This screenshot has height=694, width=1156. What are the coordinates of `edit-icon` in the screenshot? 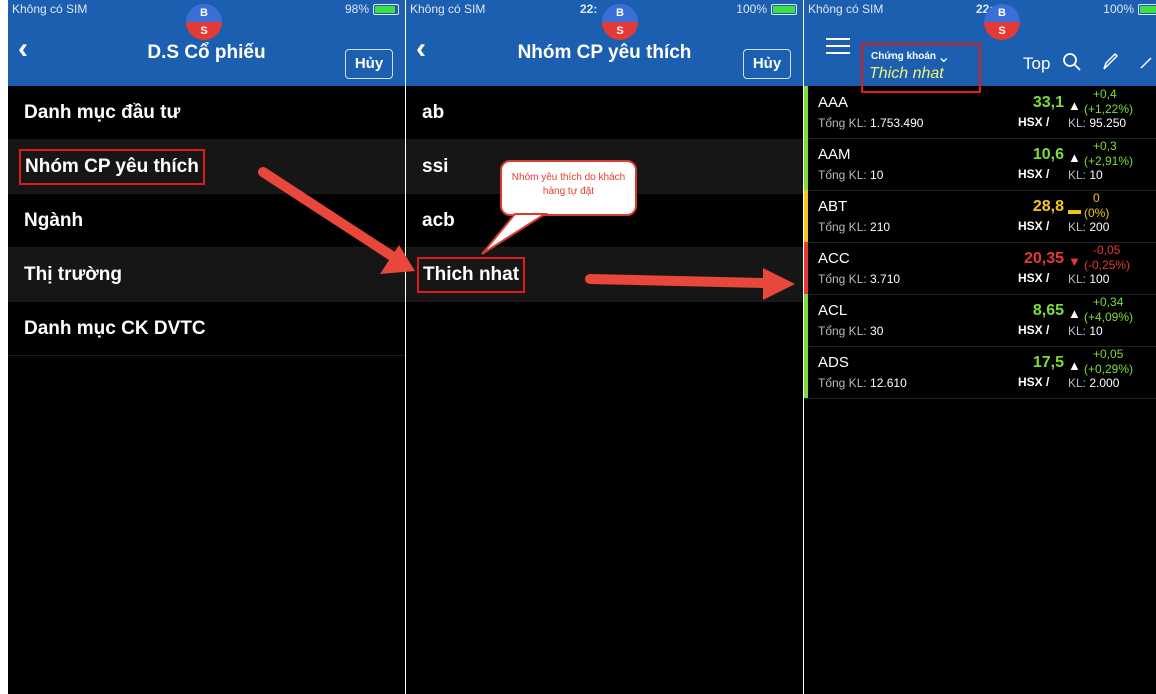 It's located at (1110, 64).